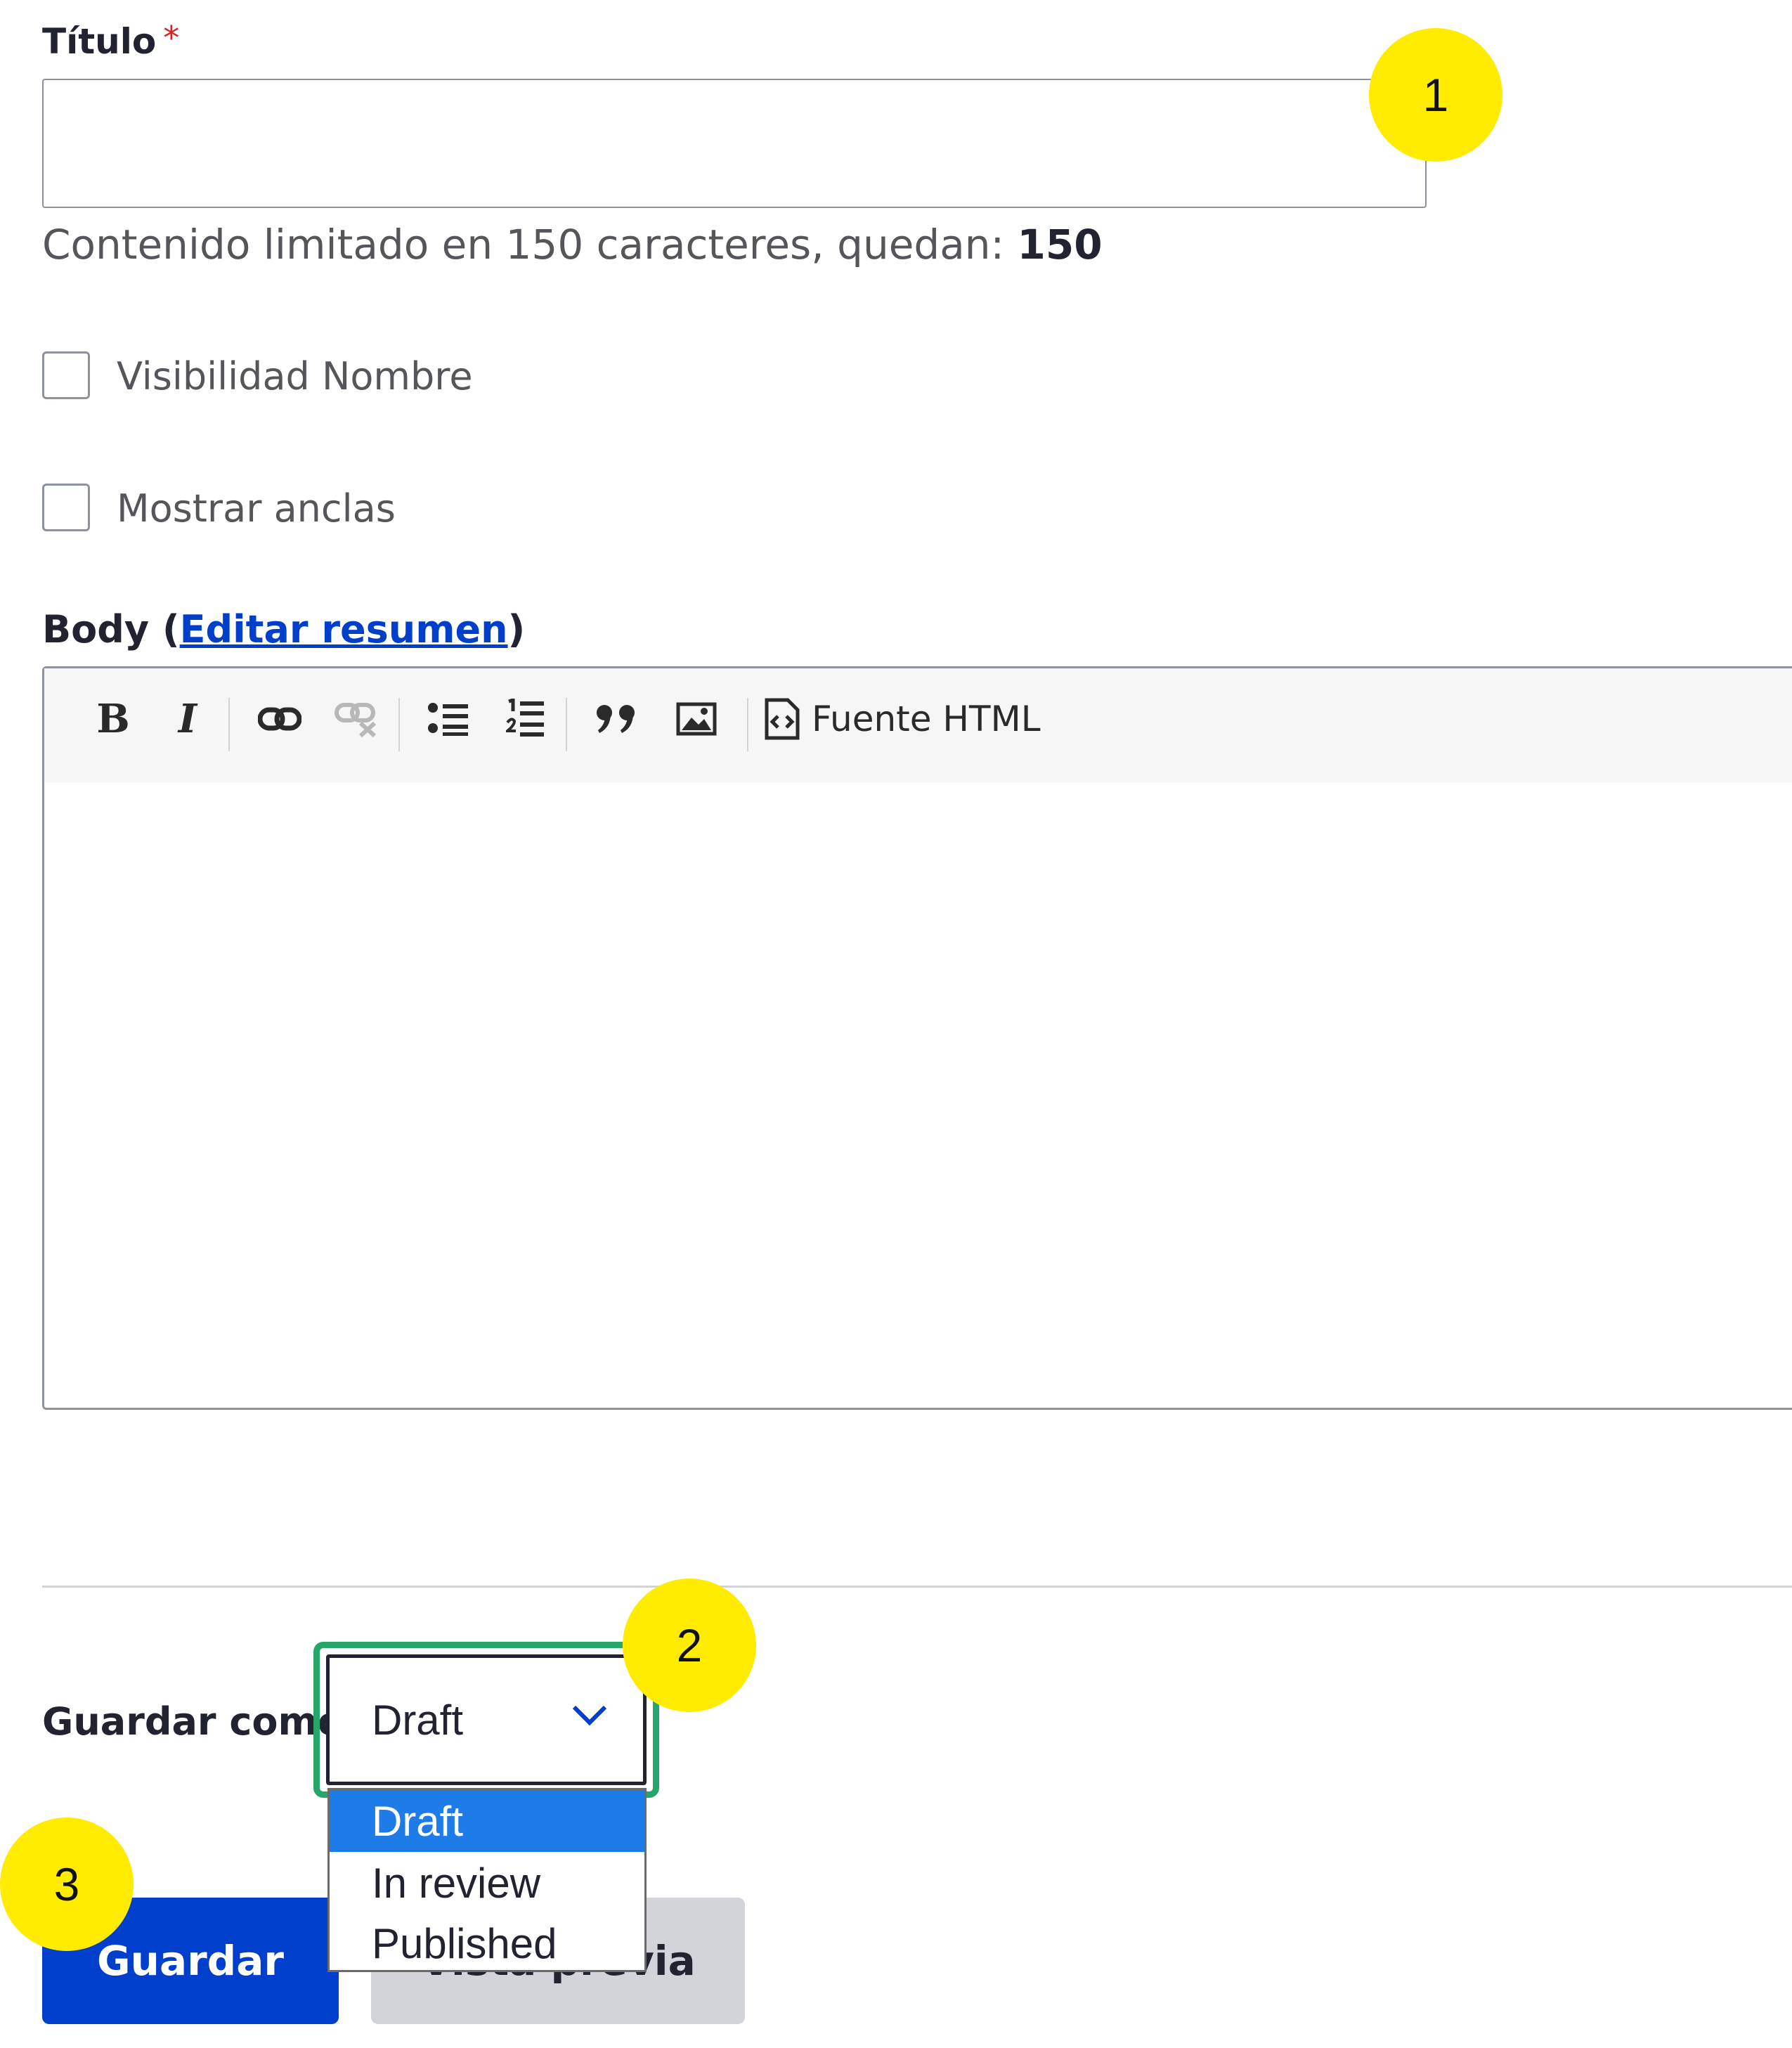 This screenshot has width=1792, height=2048. Describe the element at coordinates (487, 1821) in the screenshot. I see `option-draft: Draft` at that location.